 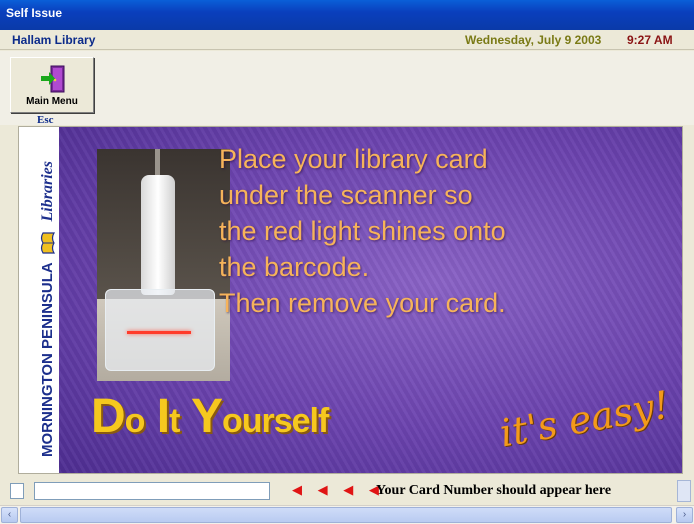 What do you see at coordinates (338, 489) in the screenshot?
I see `pointer-arrows: ◀ ◀ ◀ ◀` at bounding box center [338, 489].